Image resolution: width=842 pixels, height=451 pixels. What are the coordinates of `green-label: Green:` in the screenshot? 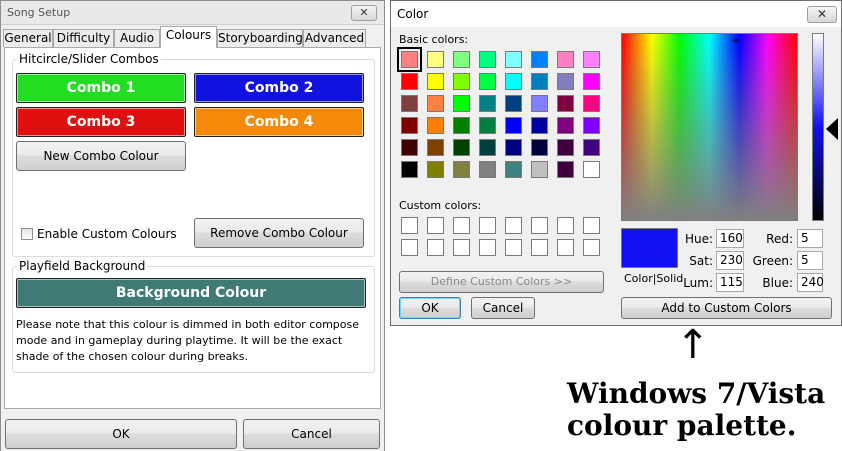 It's located at (772, 261).